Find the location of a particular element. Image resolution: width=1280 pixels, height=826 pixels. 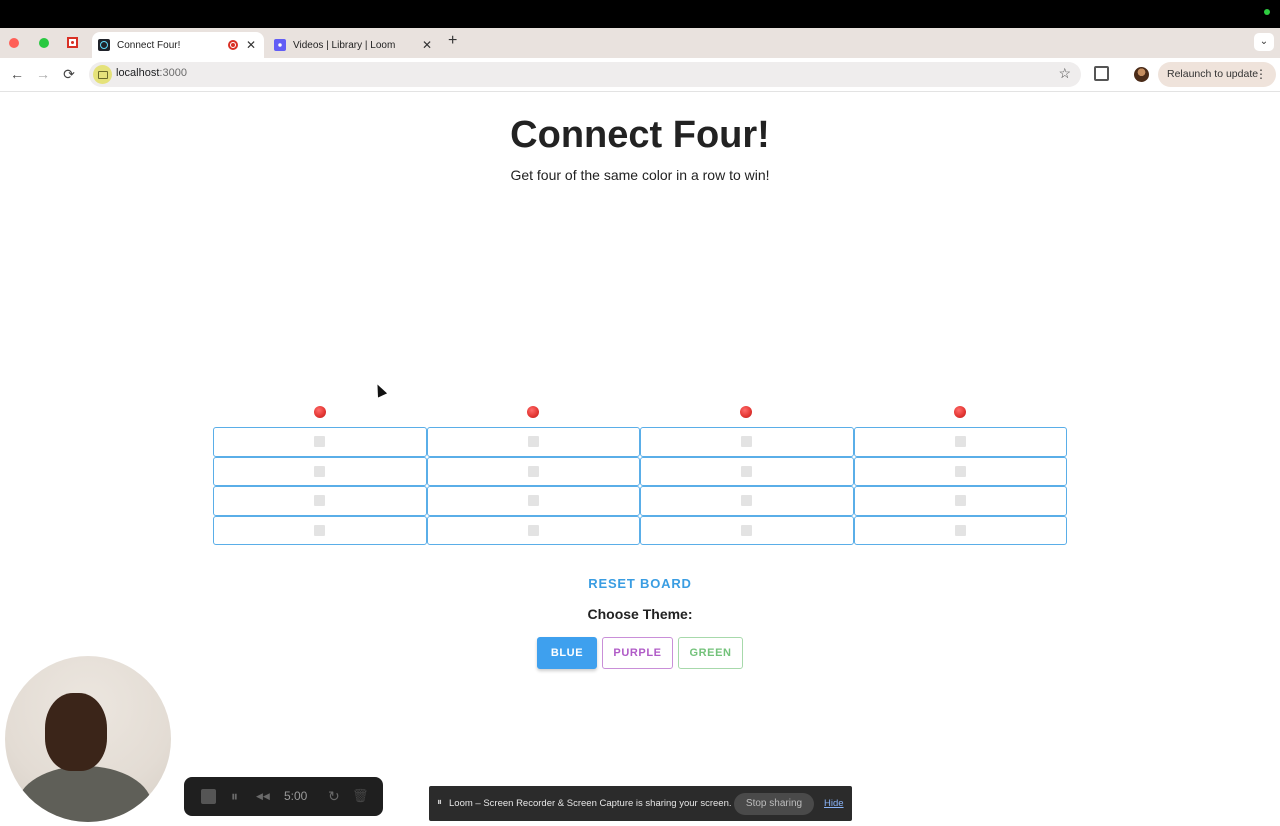

relaunch-to-update-button: Relaunch to update ⋮ is located at coordinates (1217, 74).